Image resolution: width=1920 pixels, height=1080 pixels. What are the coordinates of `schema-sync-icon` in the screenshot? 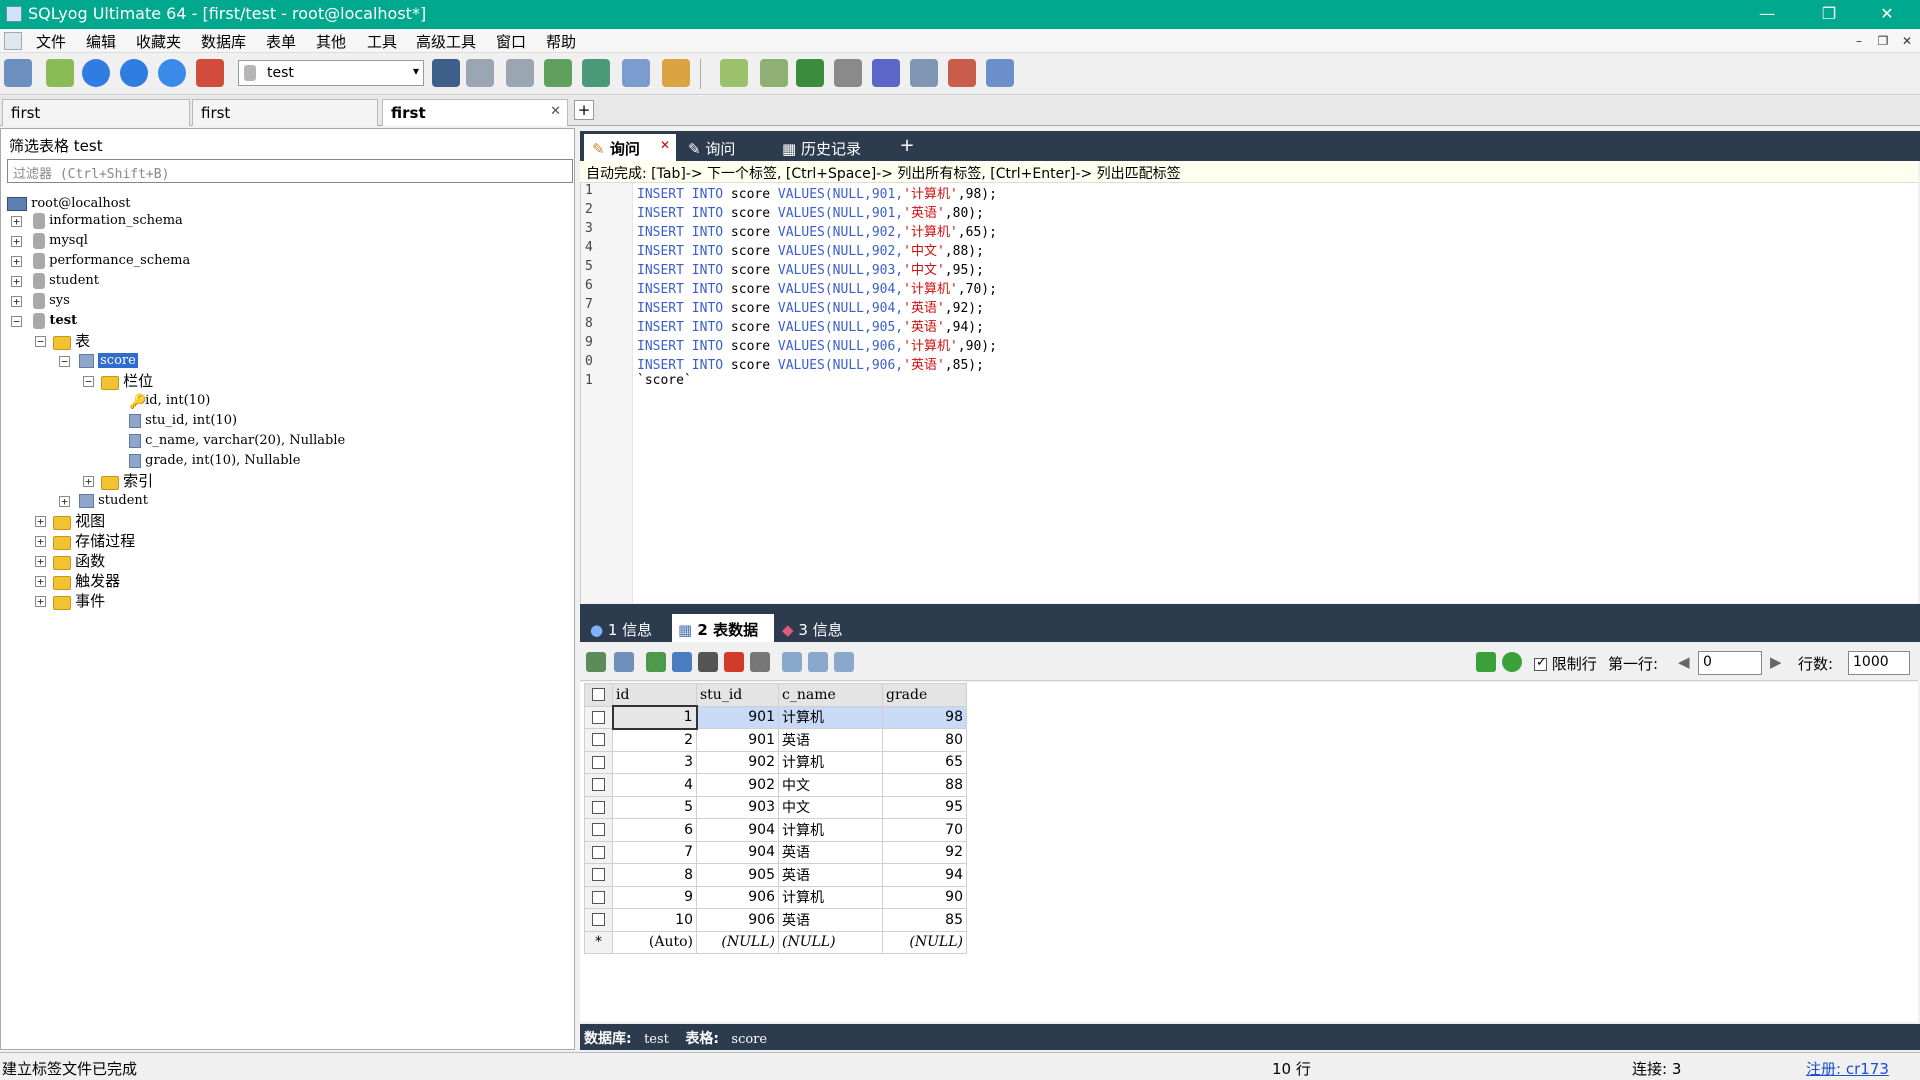 It's located at (962, 73).